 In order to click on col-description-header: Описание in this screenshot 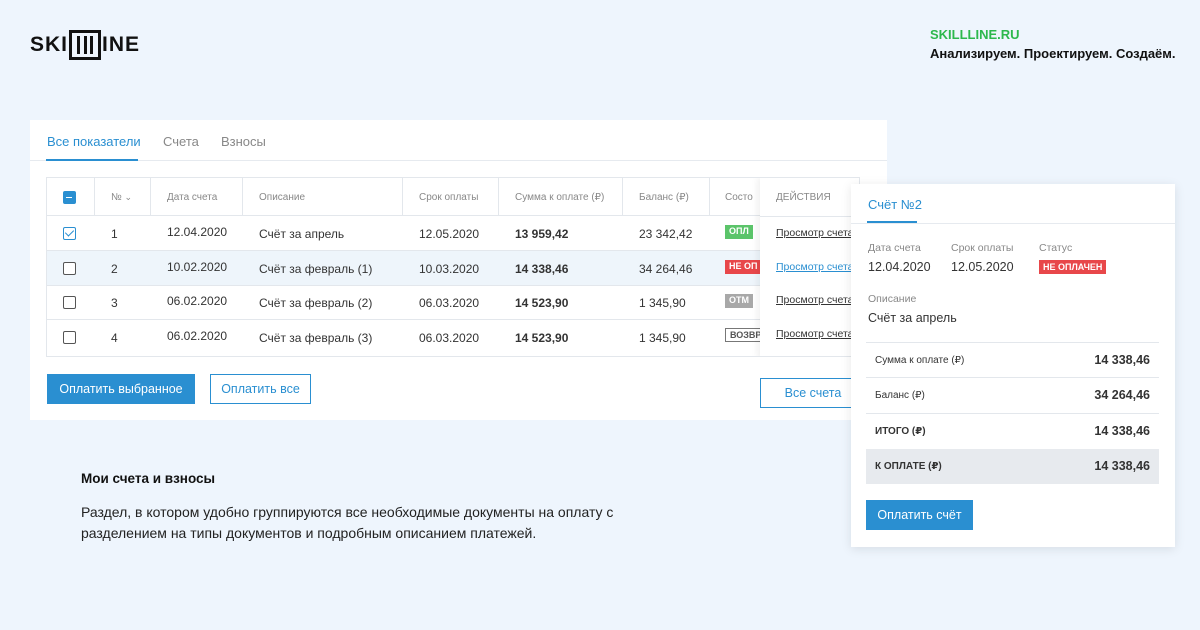, I will do `click(282, 197)`.